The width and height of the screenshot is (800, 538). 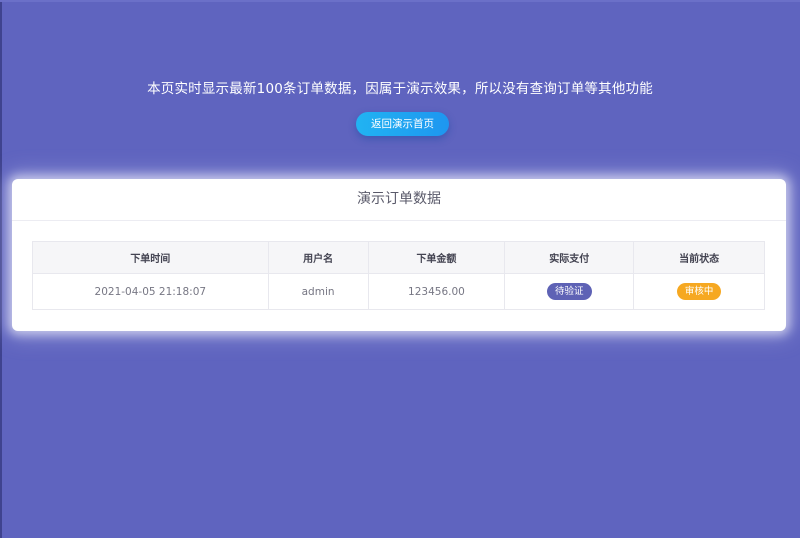 What do you see at coordinates (436, 291) in the screenshot?
I see `cell-amount: 123456.00` at bounding box center [436, 291].